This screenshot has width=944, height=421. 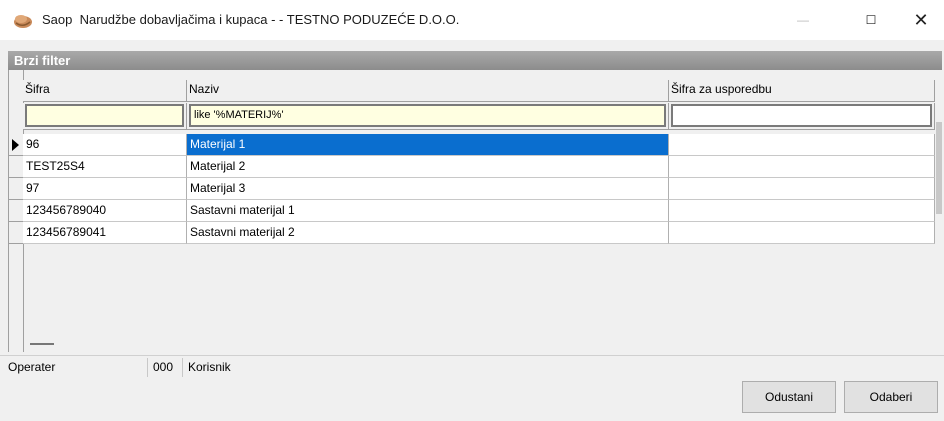 What do you see at coordinates (475, 60) in the screenshot?
I see `quick-filter-header: Brzi filter` at bounding box center [475, 60].